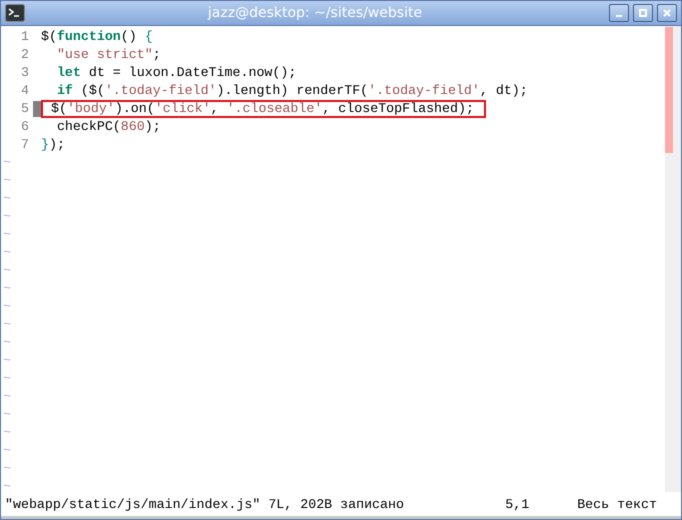  I want to click on cursor-position: 5,1, so click(517, 504).